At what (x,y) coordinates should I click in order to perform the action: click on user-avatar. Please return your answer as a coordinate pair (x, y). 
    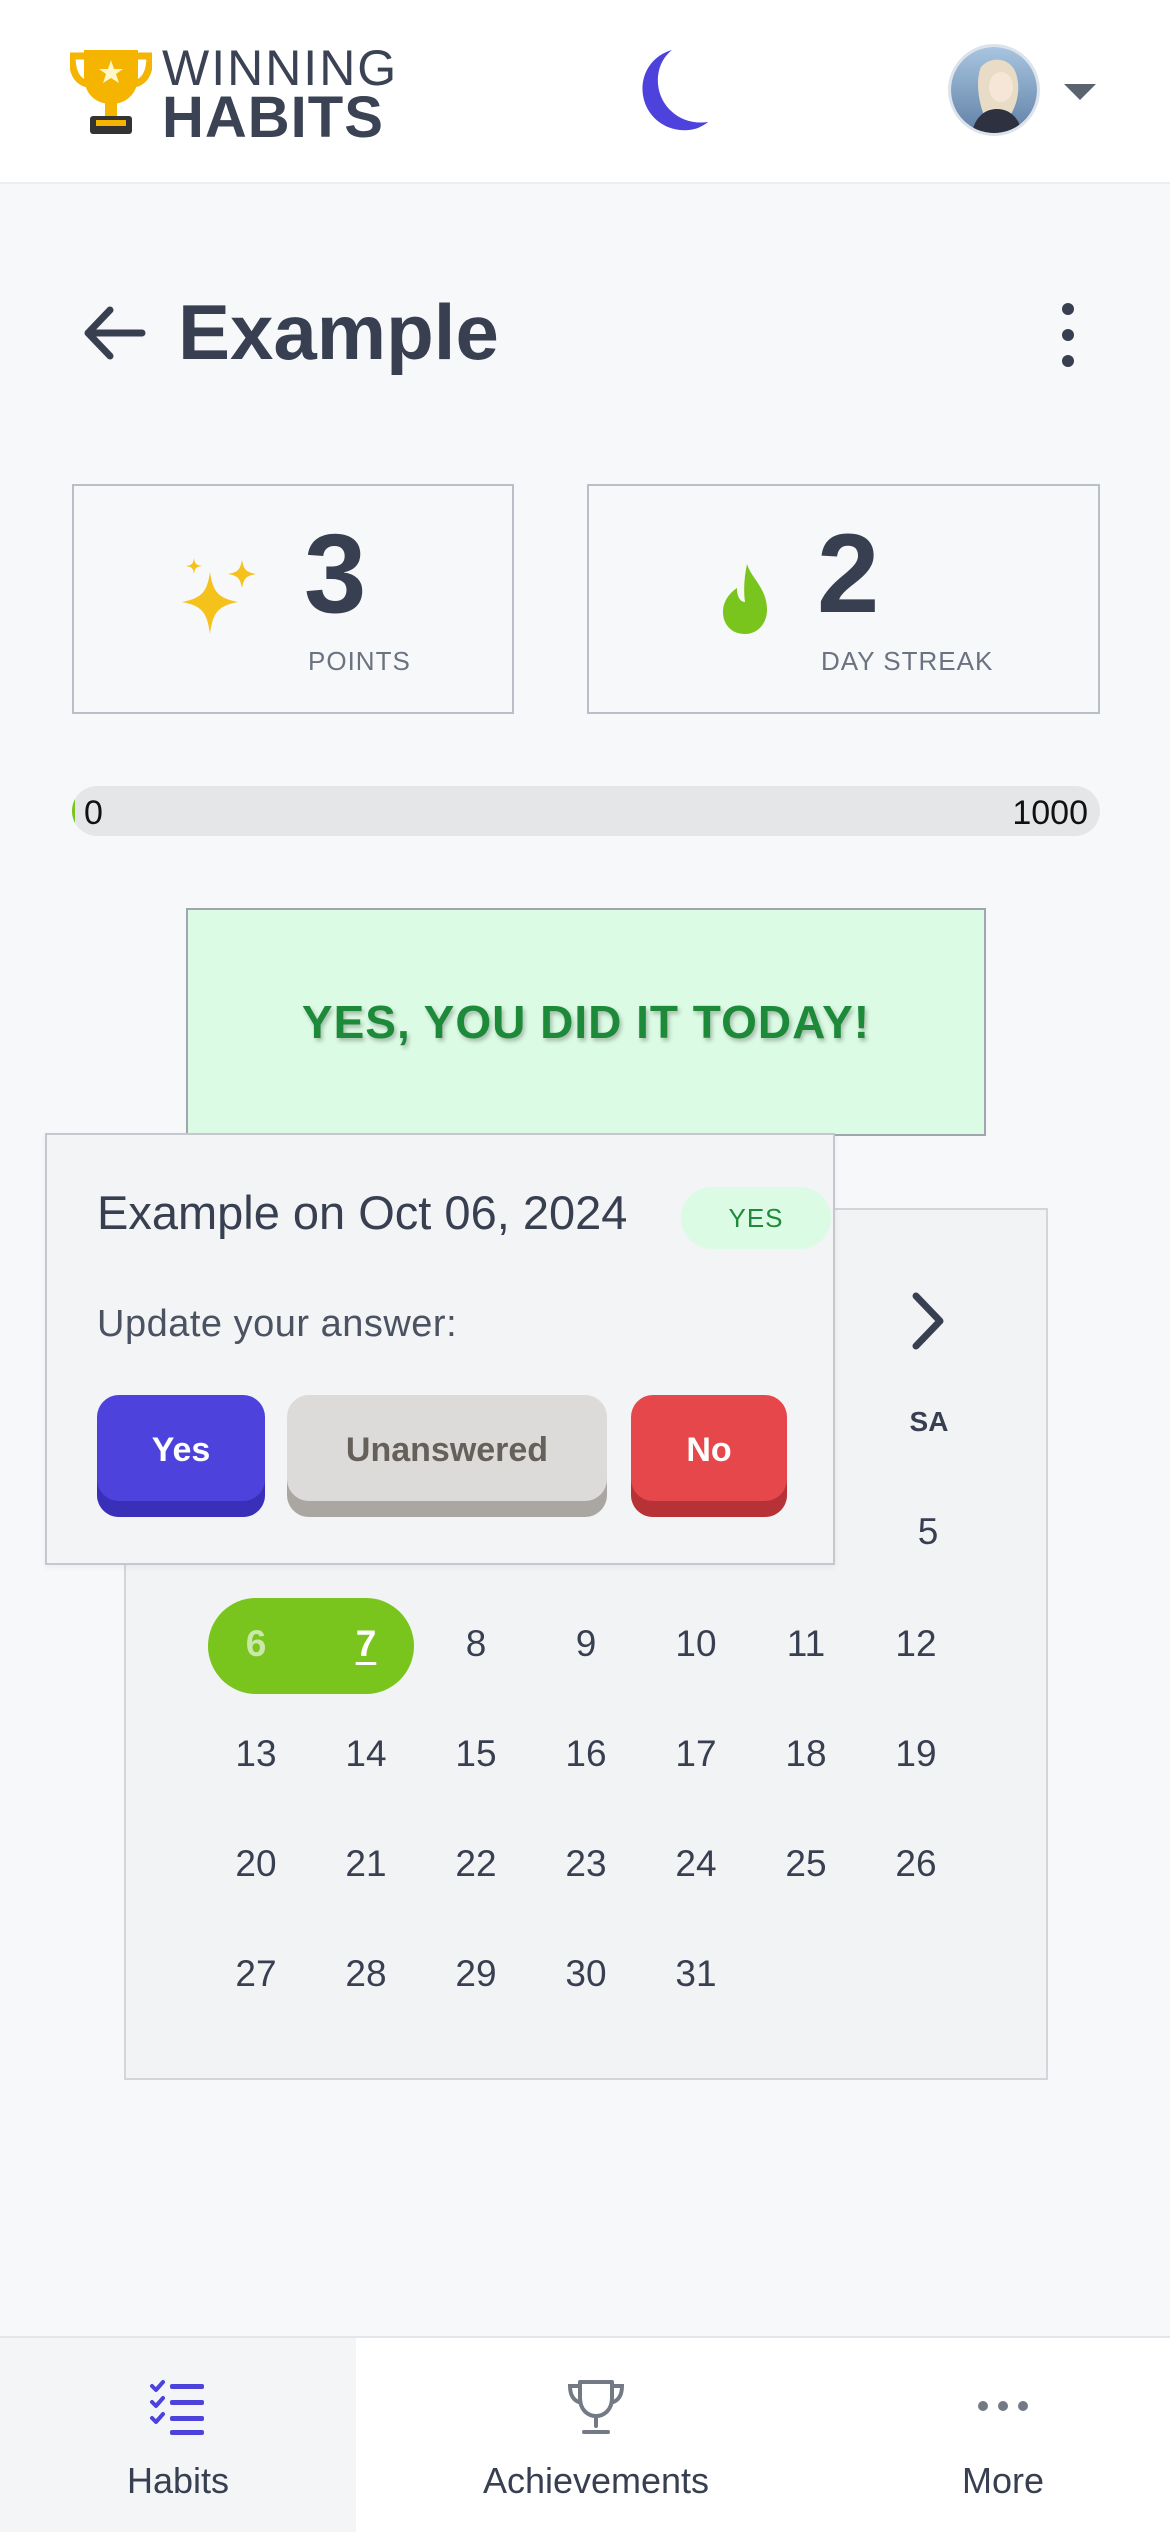
    Looking at the image, I should click on (994, 90).